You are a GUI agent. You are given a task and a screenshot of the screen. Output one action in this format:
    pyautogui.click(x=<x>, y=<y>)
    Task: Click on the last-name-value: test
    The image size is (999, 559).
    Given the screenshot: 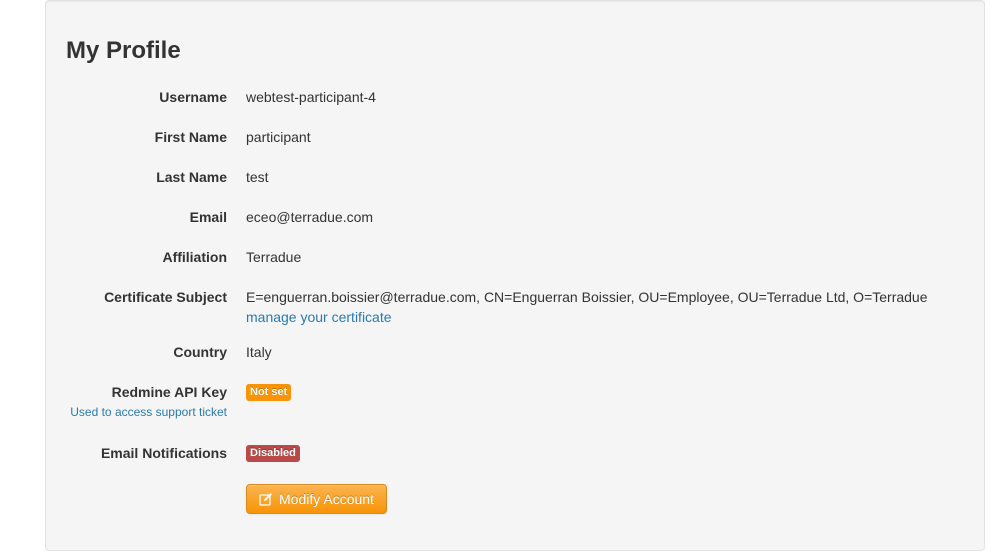 What is the action you would take?
    pyautogui.click(x=257, y=177)
    